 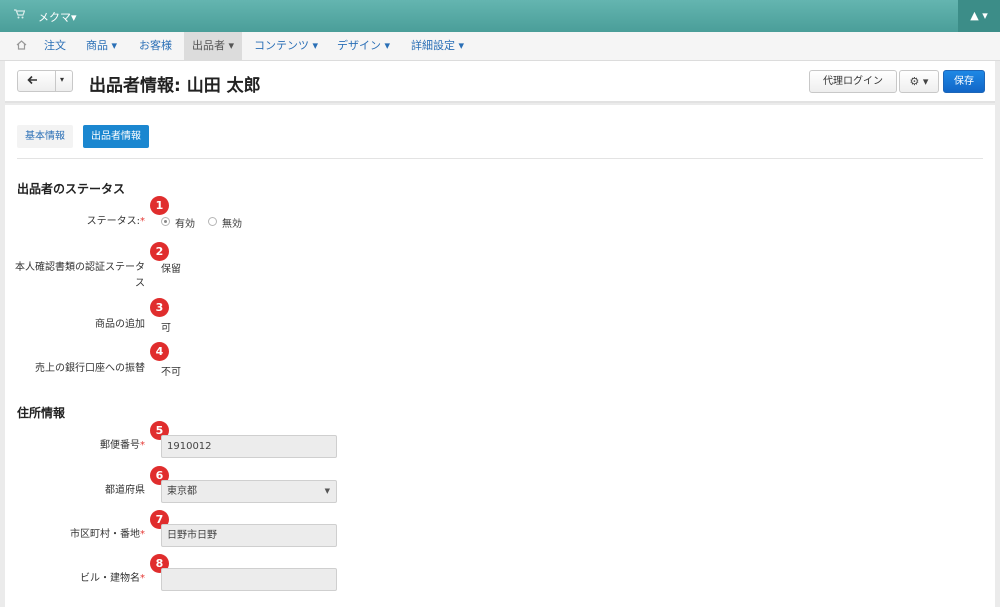 I want to click on building-field, so click(x=249, y=579).